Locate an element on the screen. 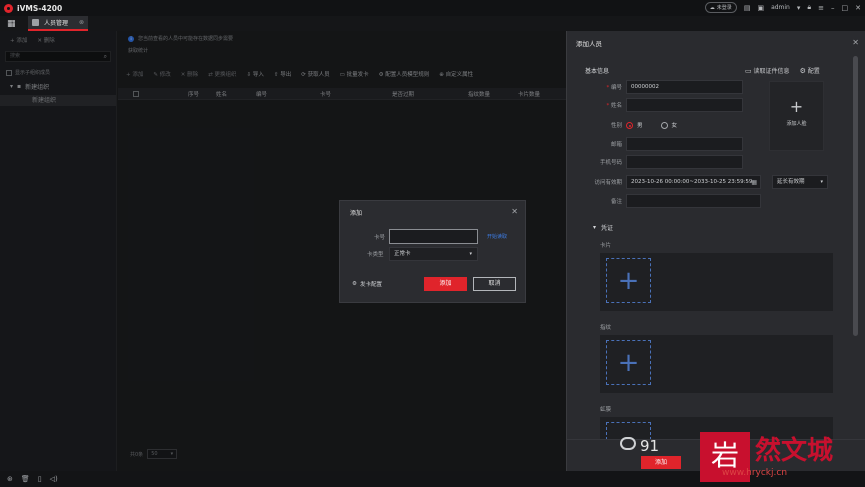  female-label: 女 is located at coordinates (674, 126).